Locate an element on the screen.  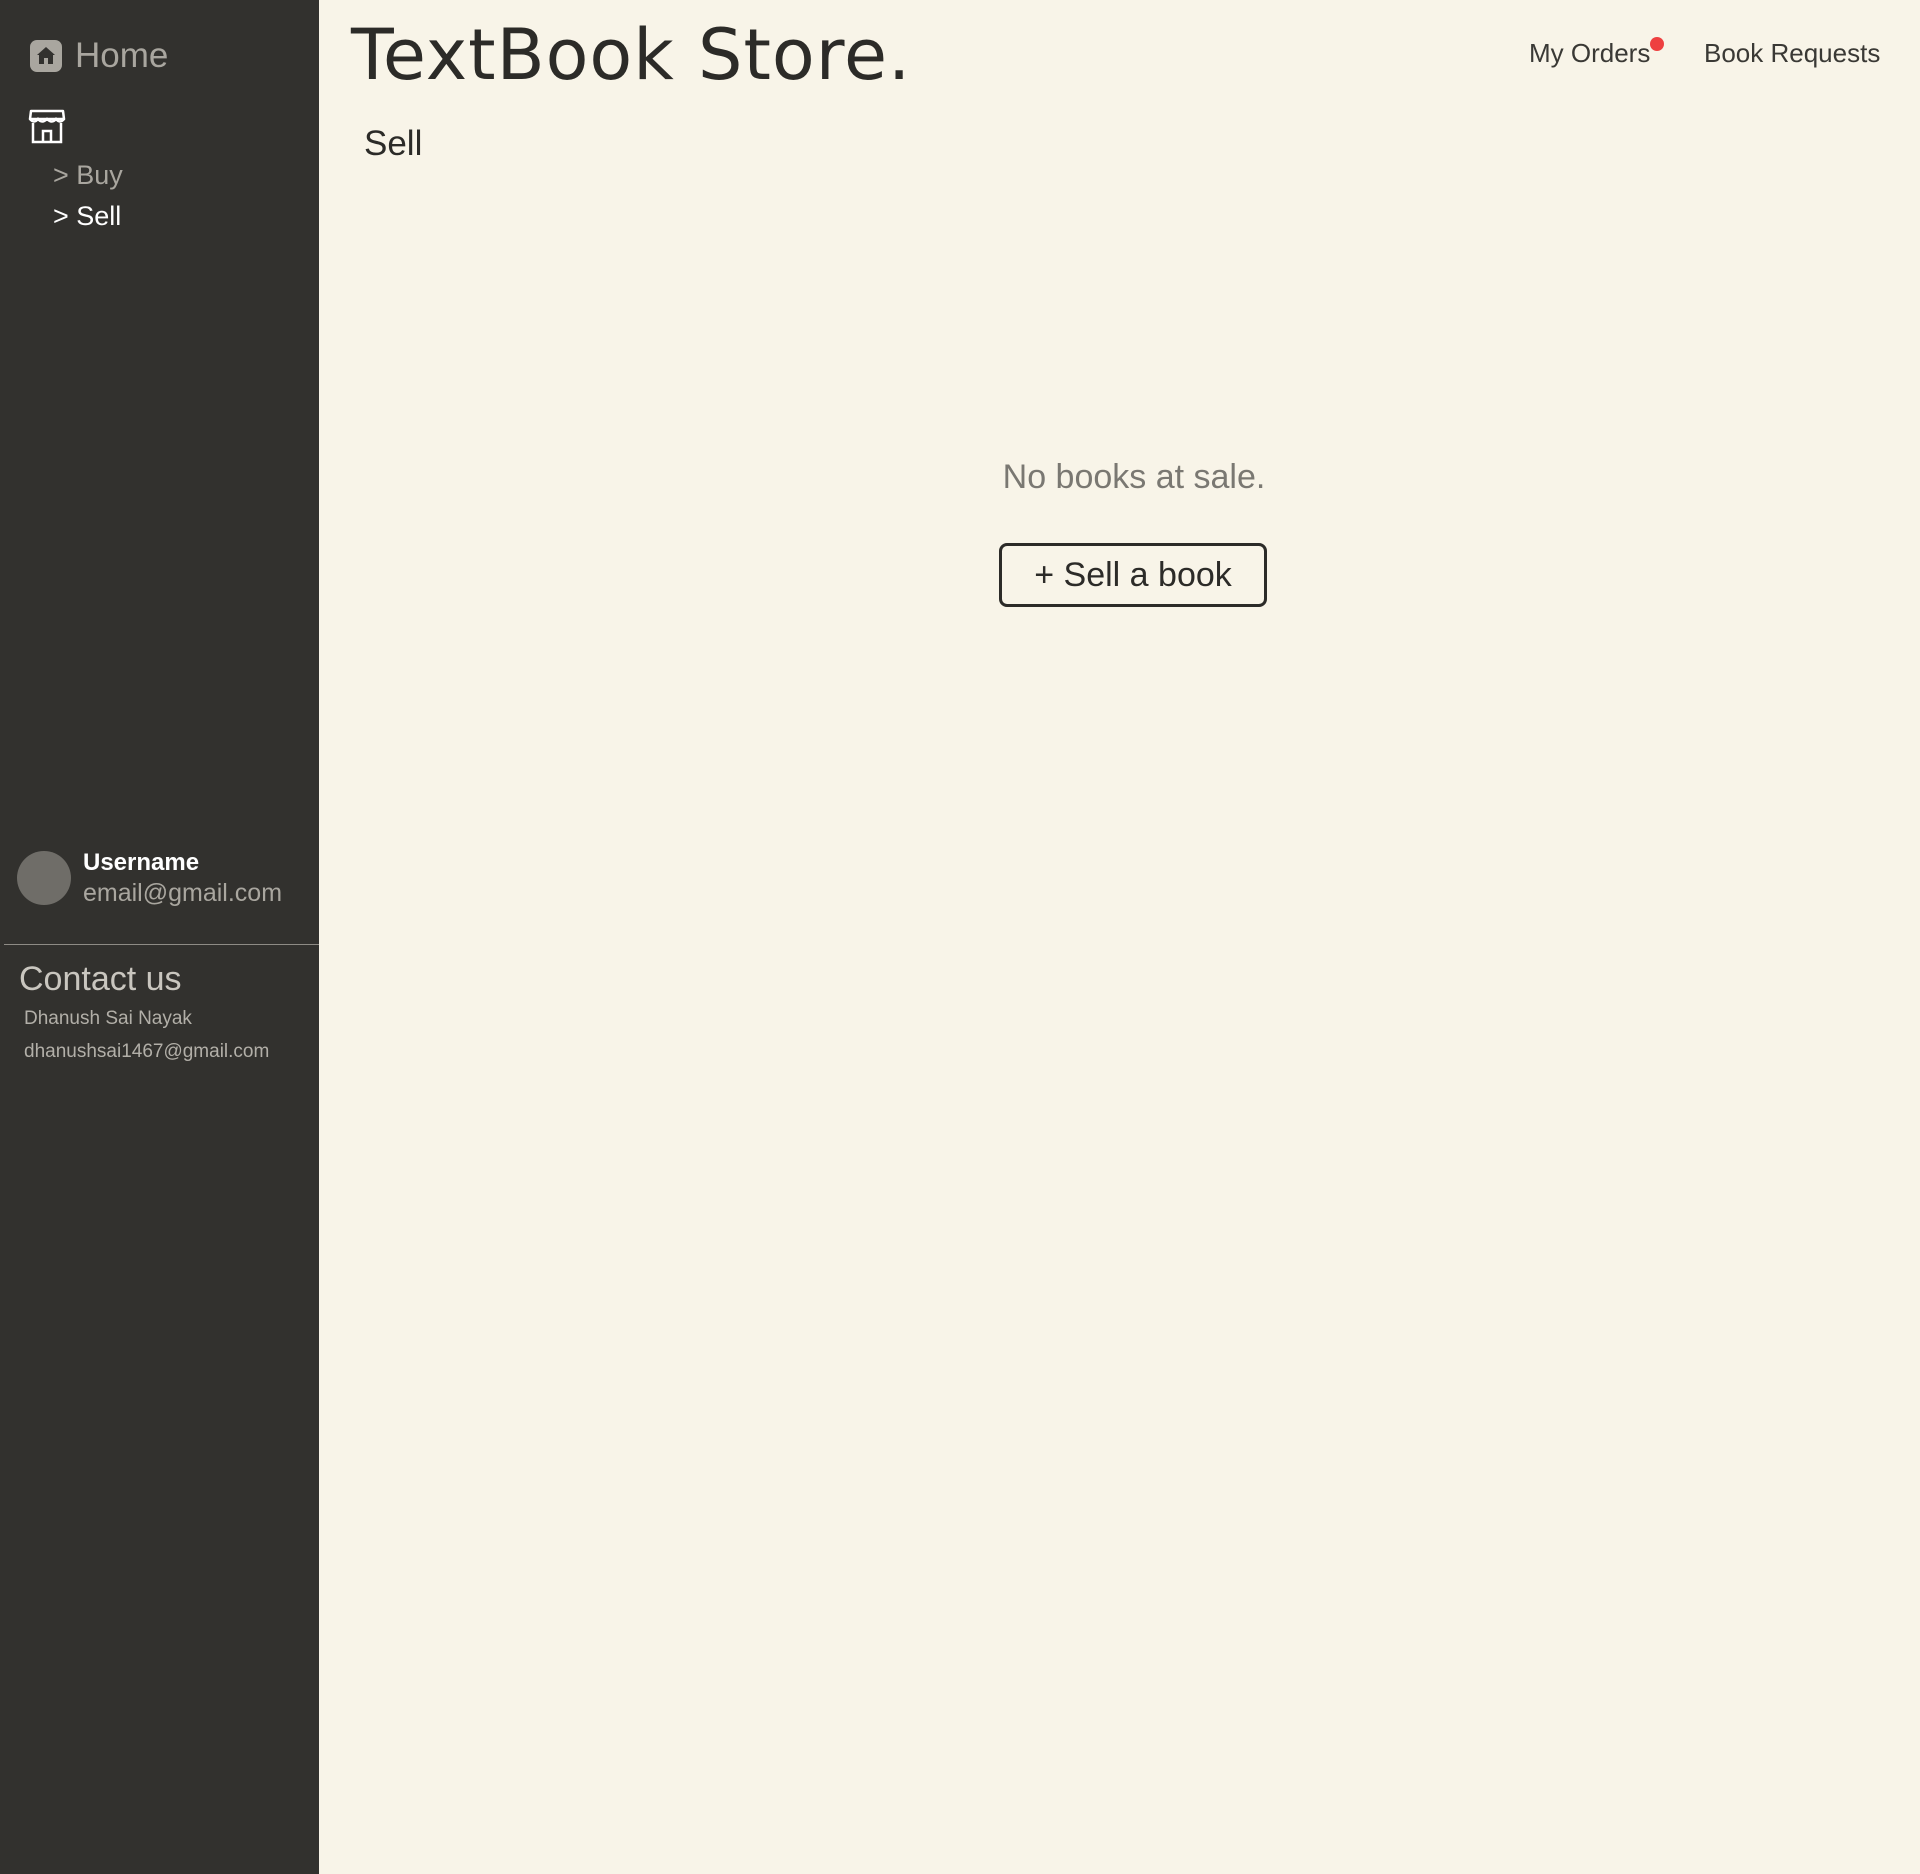
user-email: email@gmail.com is located at coordinates (183, 893).